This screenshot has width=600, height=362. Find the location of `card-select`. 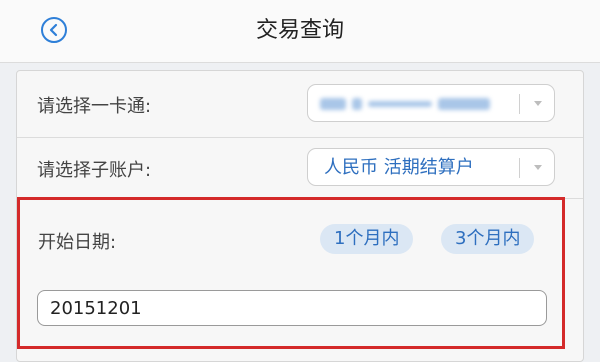

card-select is located at coordinates (431, 103).